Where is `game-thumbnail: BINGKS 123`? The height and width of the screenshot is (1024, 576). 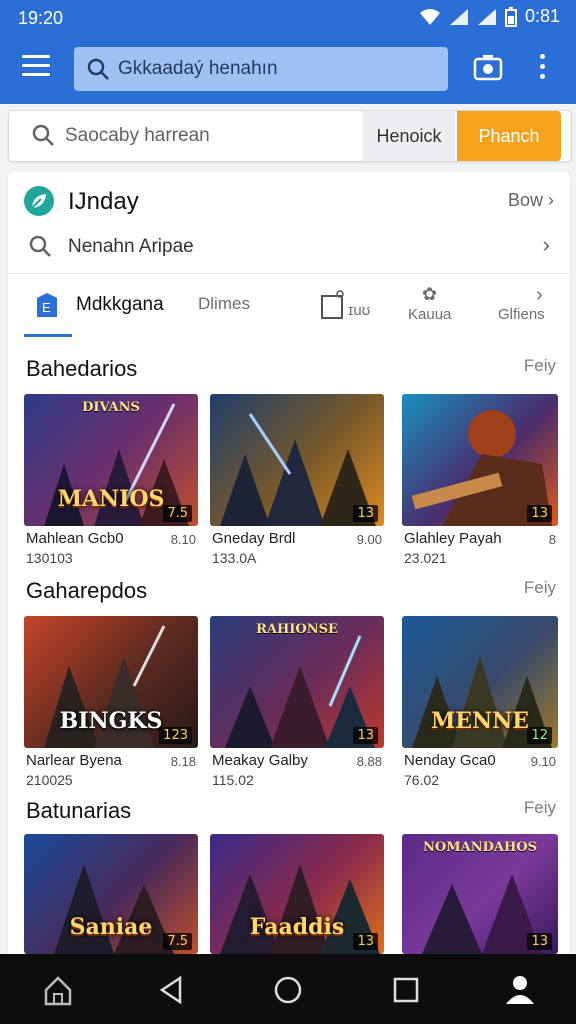 game-thumbnail: BINGKS 123 is located at coordinates (111, 682).